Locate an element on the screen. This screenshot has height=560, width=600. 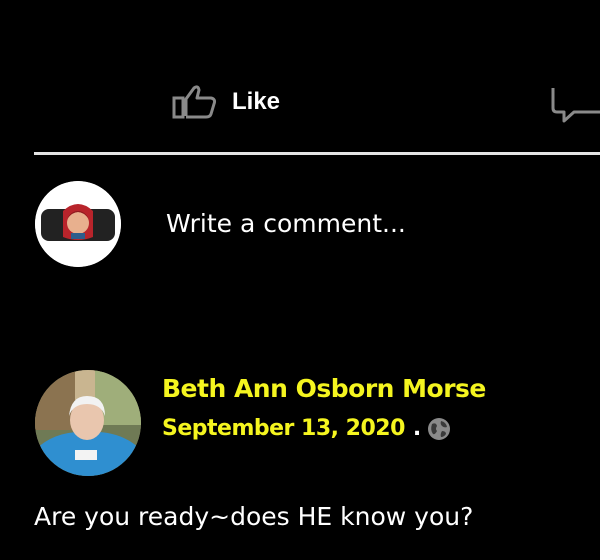
post-date: September 13, 2020 is located at coordinates (283, 428).